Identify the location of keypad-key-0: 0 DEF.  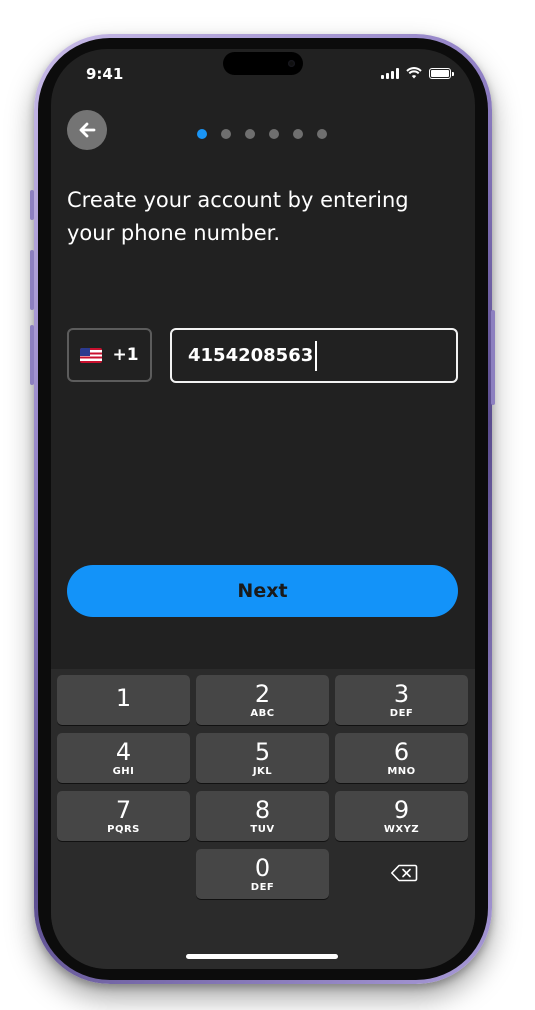
(262, 874).